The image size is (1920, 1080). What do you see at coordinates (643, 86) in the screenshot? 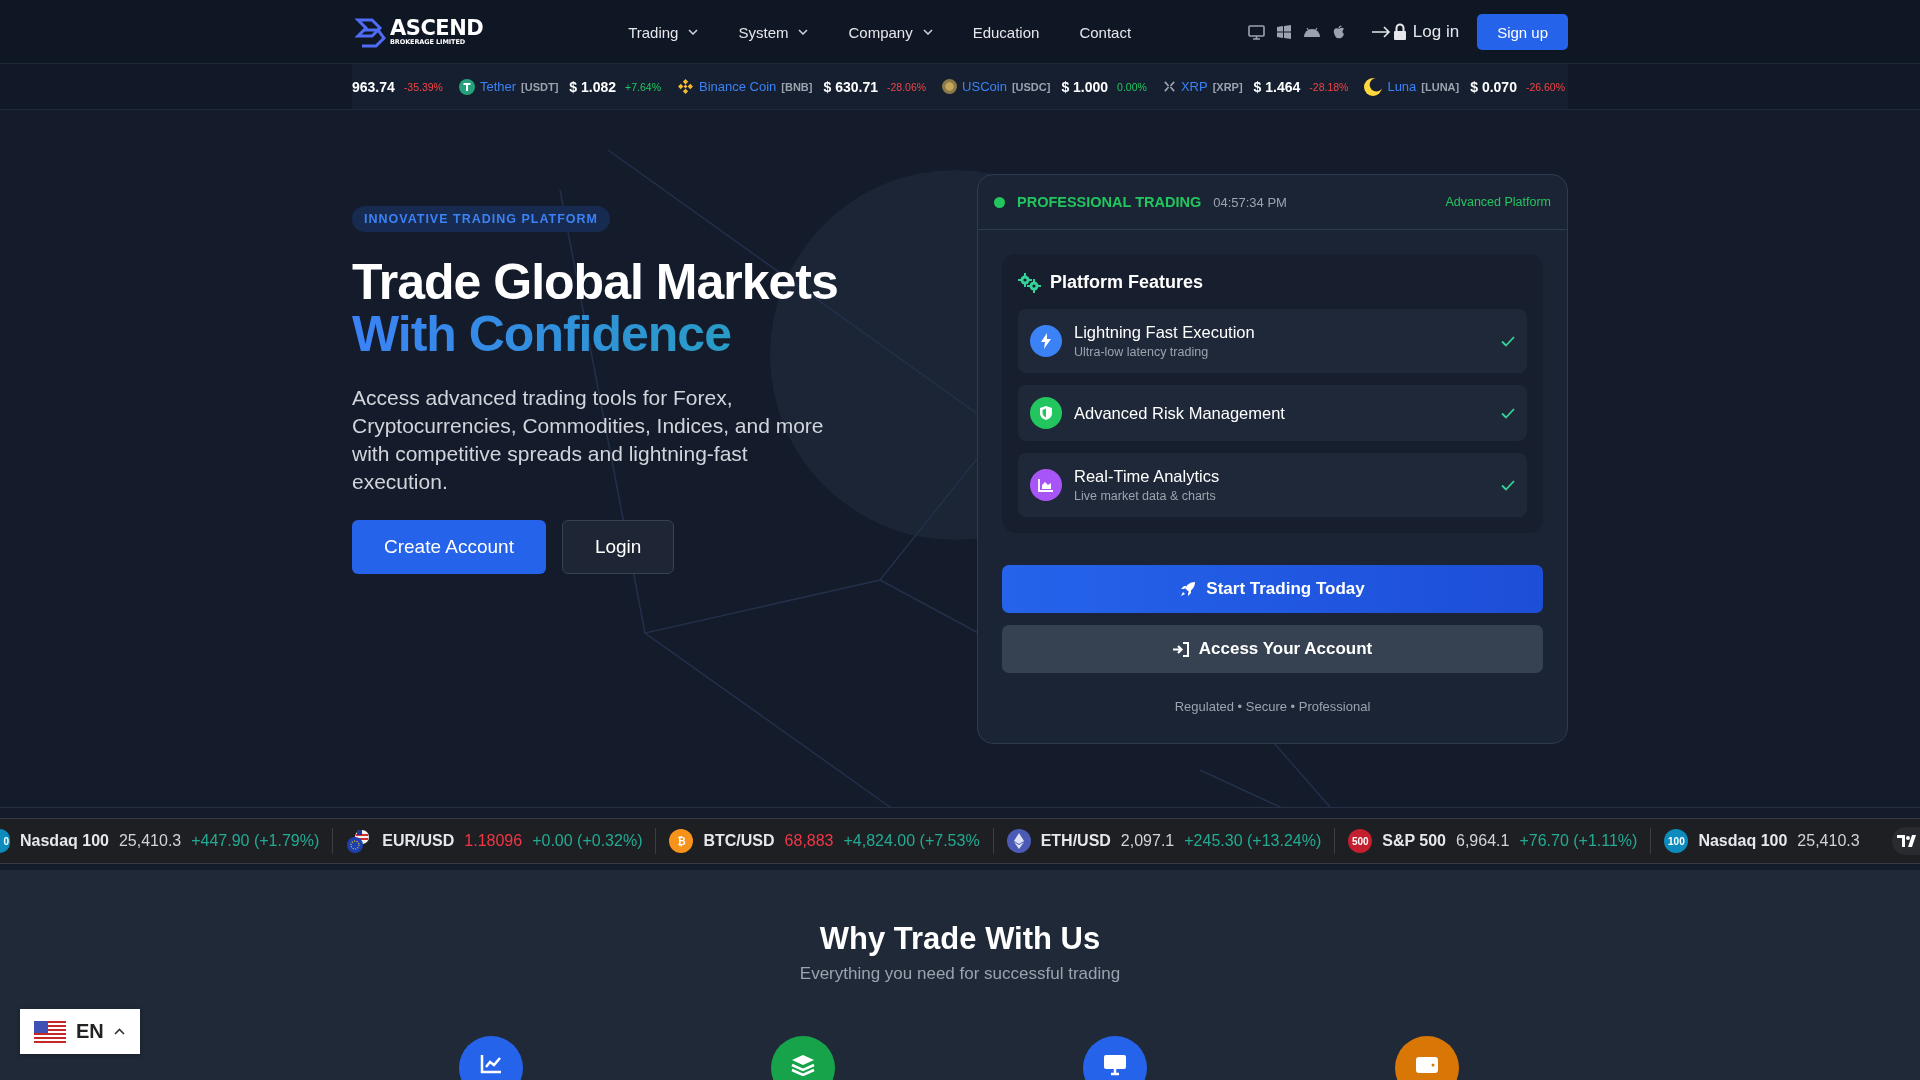
I see `change-text: +7.64%` at bounding box center [643, 86].